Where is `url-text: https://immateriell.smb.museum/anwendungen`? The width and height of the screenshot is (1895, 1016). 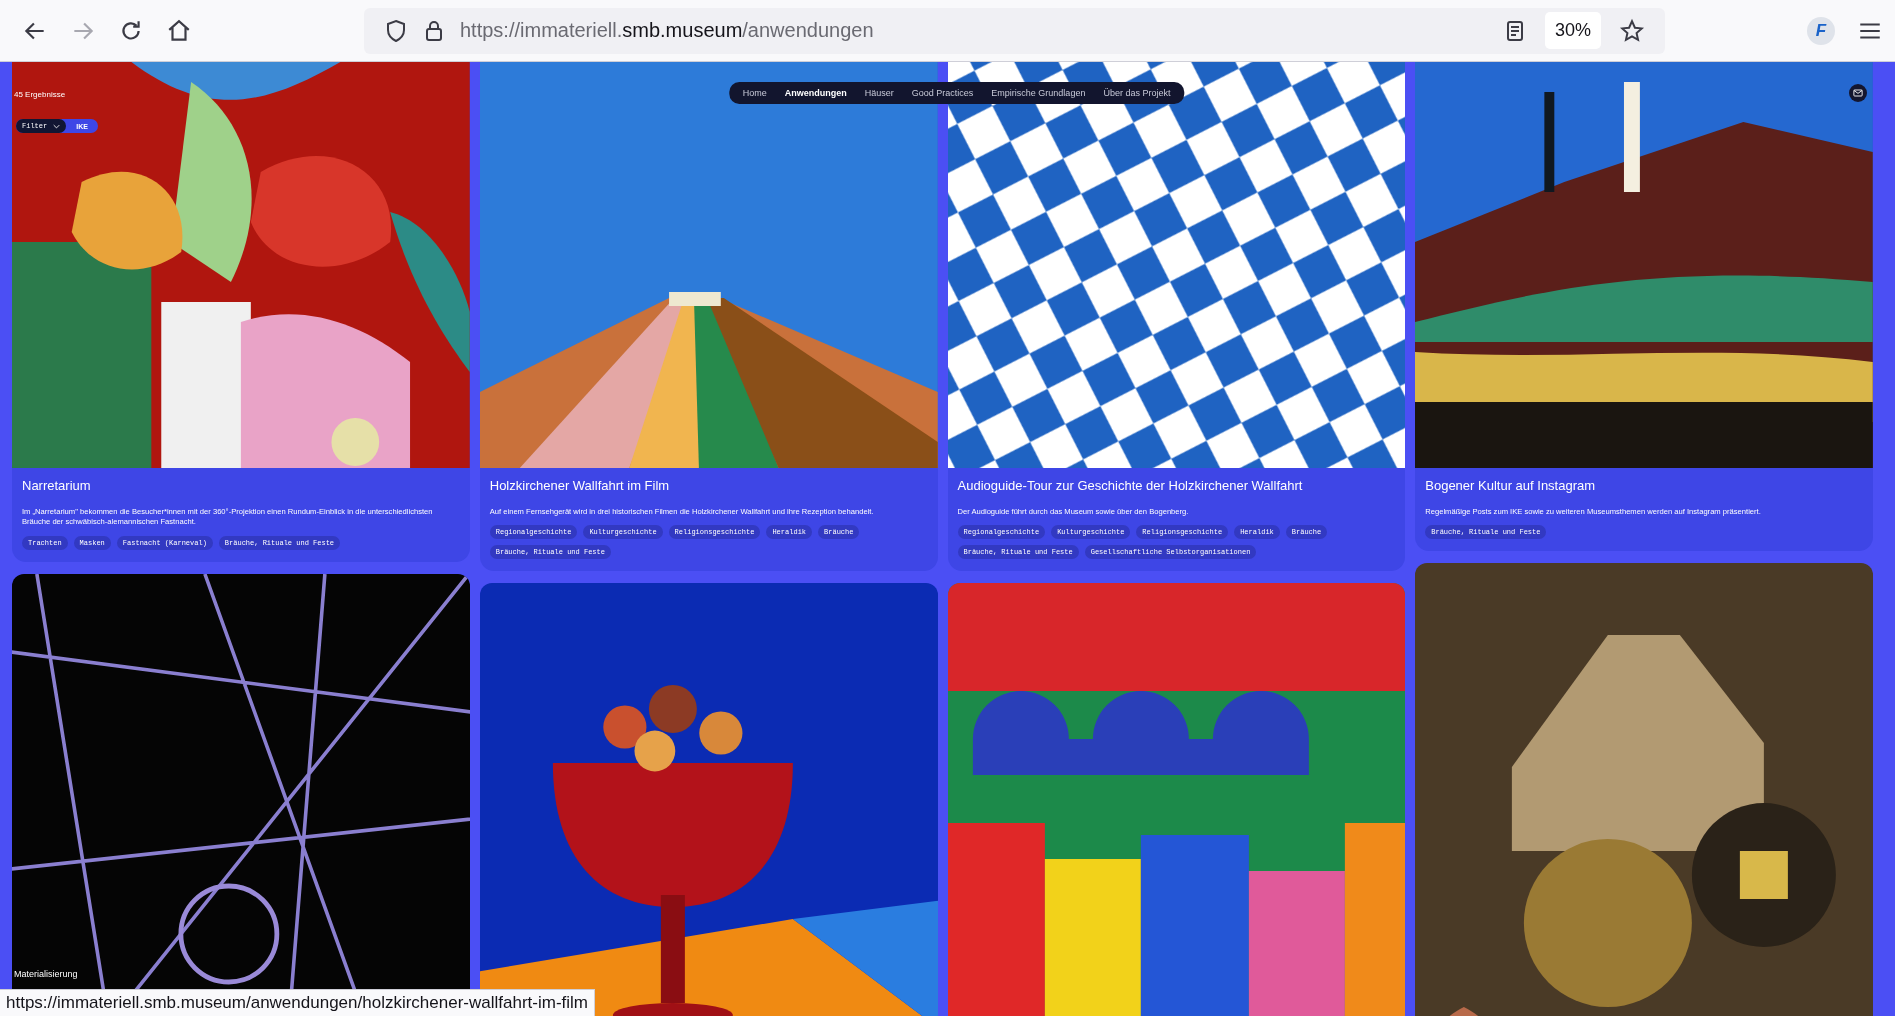
url-text: https://immateriell.smb.museum/anwendungen is located at coordinates (667, 30).